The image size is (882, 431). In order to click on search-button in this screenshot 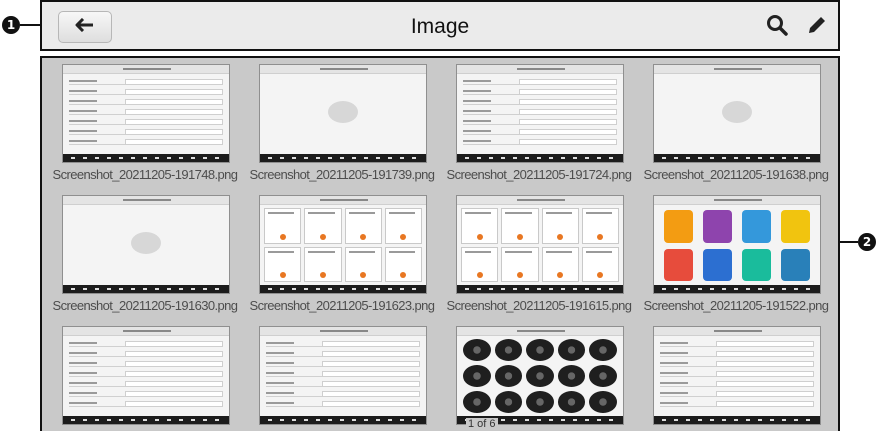, I will do `click(777, 27)`.